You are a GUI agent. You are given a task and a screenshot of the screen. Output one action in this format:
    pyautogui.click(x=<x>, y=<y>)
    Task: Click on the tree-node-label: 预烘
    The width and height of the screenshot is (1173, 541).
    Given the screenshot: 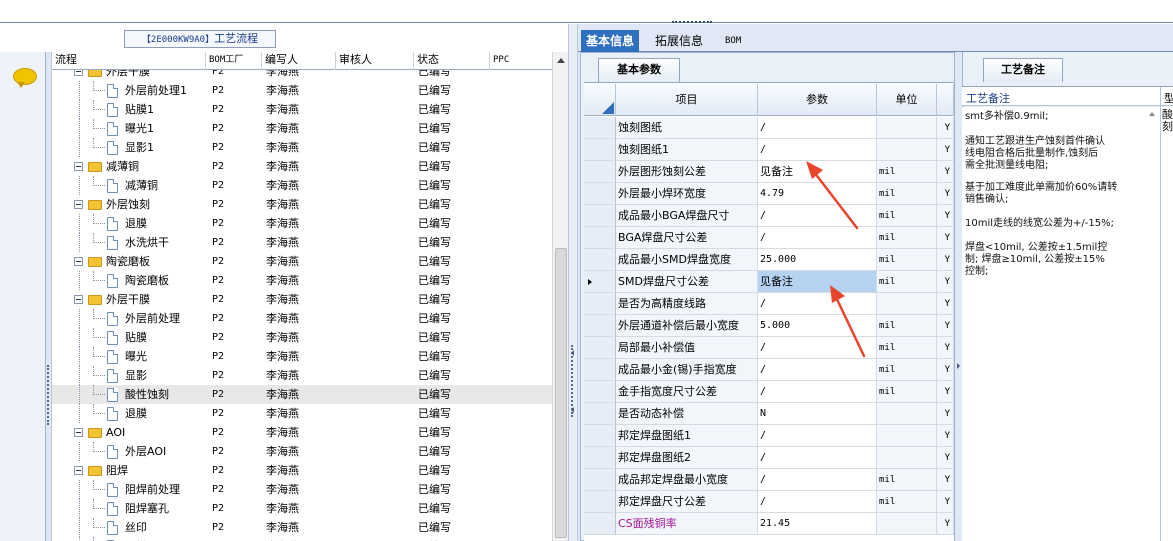 What is the action you would take?
    pyautogui.click(x=136, y=539)
    